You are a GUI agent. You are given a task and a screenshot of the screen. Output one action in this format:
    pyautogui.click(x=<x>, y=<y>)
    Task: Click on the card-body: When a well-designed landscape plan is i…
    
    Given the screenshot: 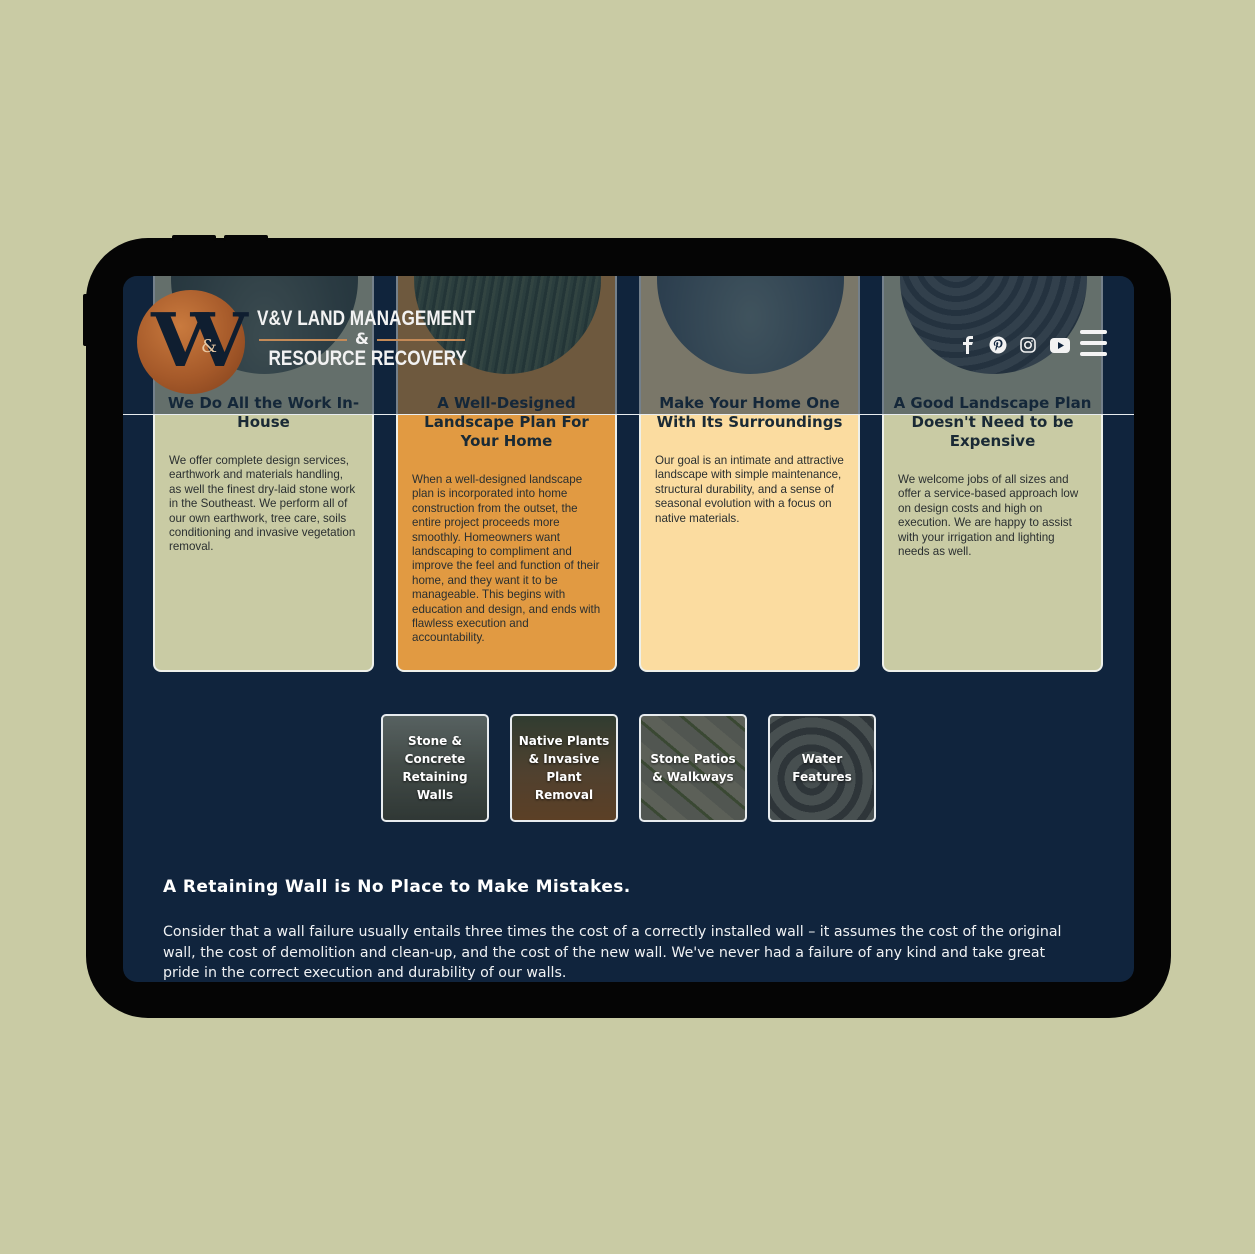 What is the action you would take?
    pyautogui.click(x=506, y=559)
    